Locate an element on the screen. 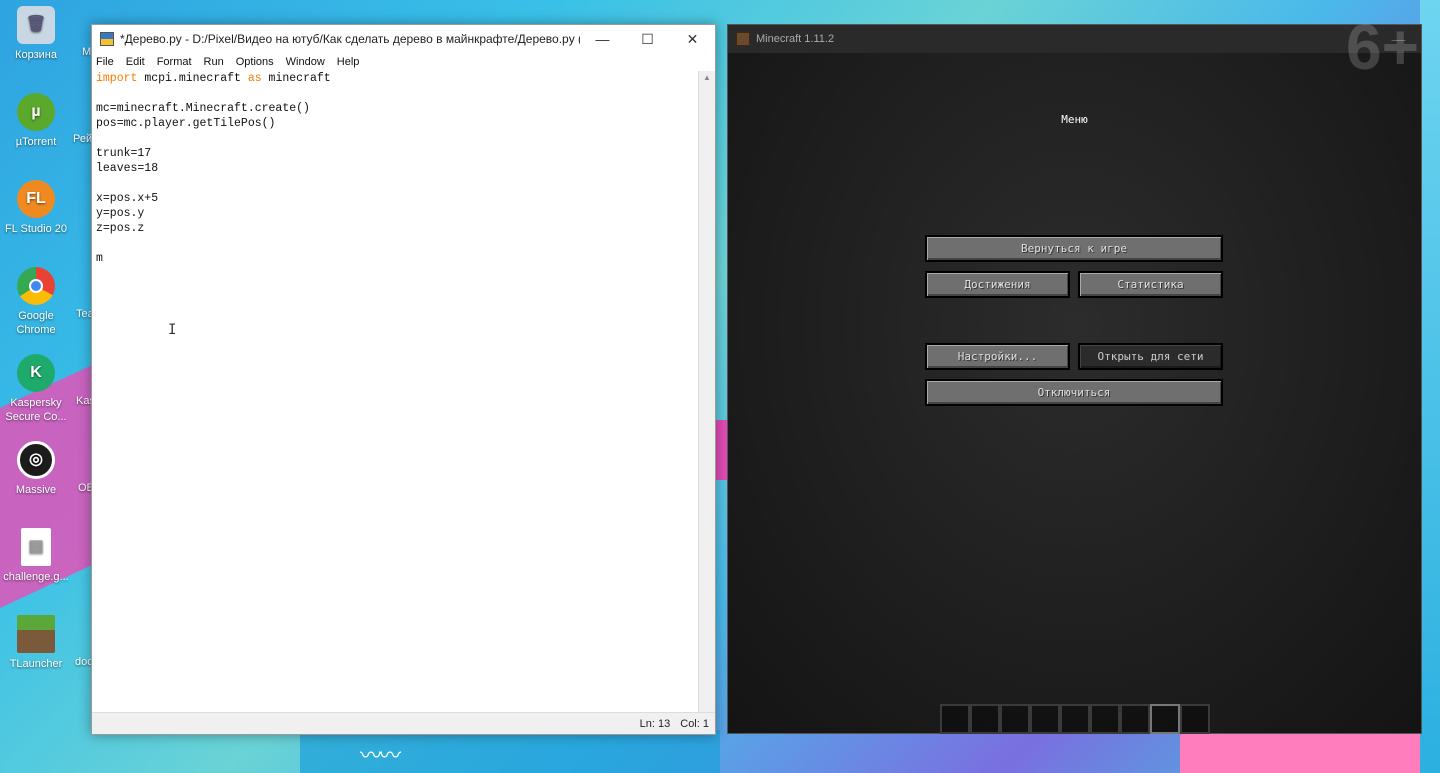 The height and width of the screenshot is (773, 1440). code-line: m is located at coordinates (99, 258).